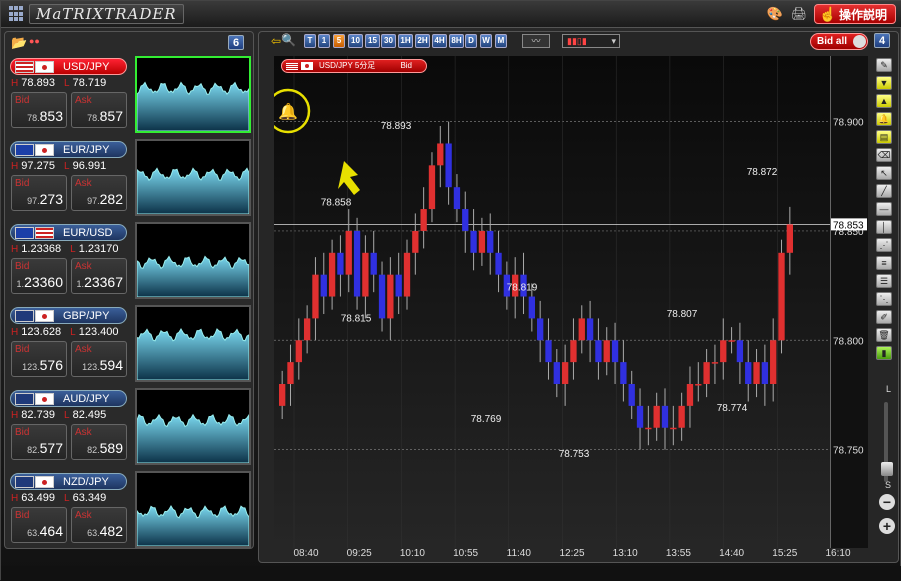 This screenshot has width=901, height=581. I want to click on ask-prefix: 1., so click(80, 284).